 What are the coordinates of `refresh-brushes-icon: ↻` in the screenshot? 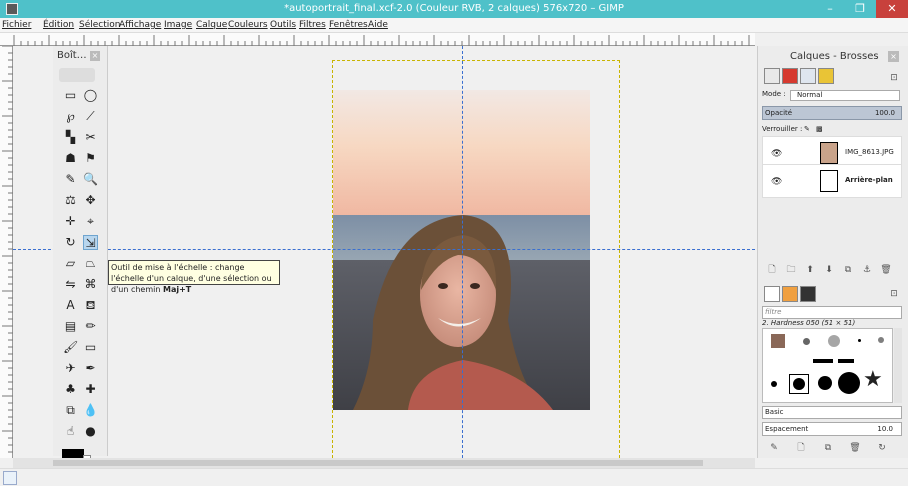 It's located at (882, 448).